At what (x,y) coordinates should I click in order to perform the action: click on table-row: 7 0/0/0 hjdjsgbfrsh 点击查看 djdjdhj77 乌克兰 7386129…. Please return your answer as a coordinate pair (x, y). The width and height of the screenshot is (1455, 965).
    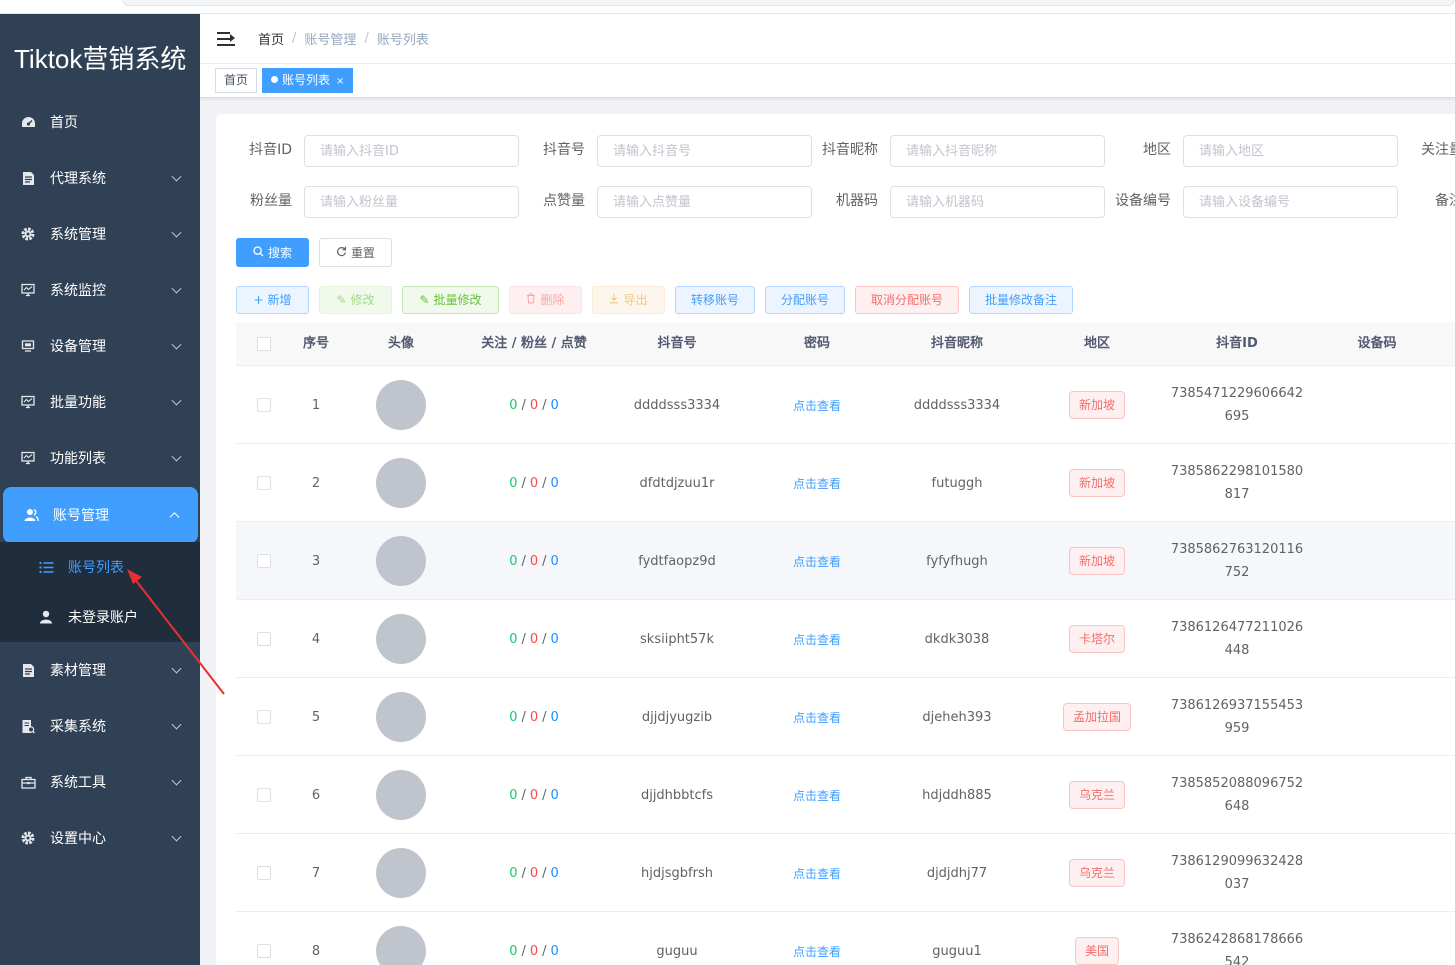
    Looking at the image, I should click on (845, 873).